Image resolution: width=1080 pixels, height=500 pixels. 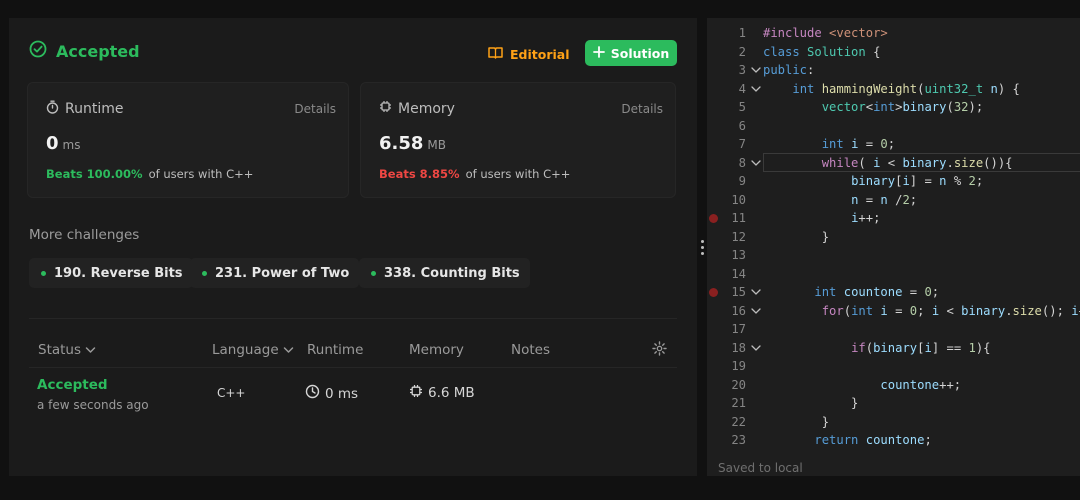 What do you see at coordinates (893, 255) in the screenshot?
I see `code-line: 13` at bounding box center [893, 255].